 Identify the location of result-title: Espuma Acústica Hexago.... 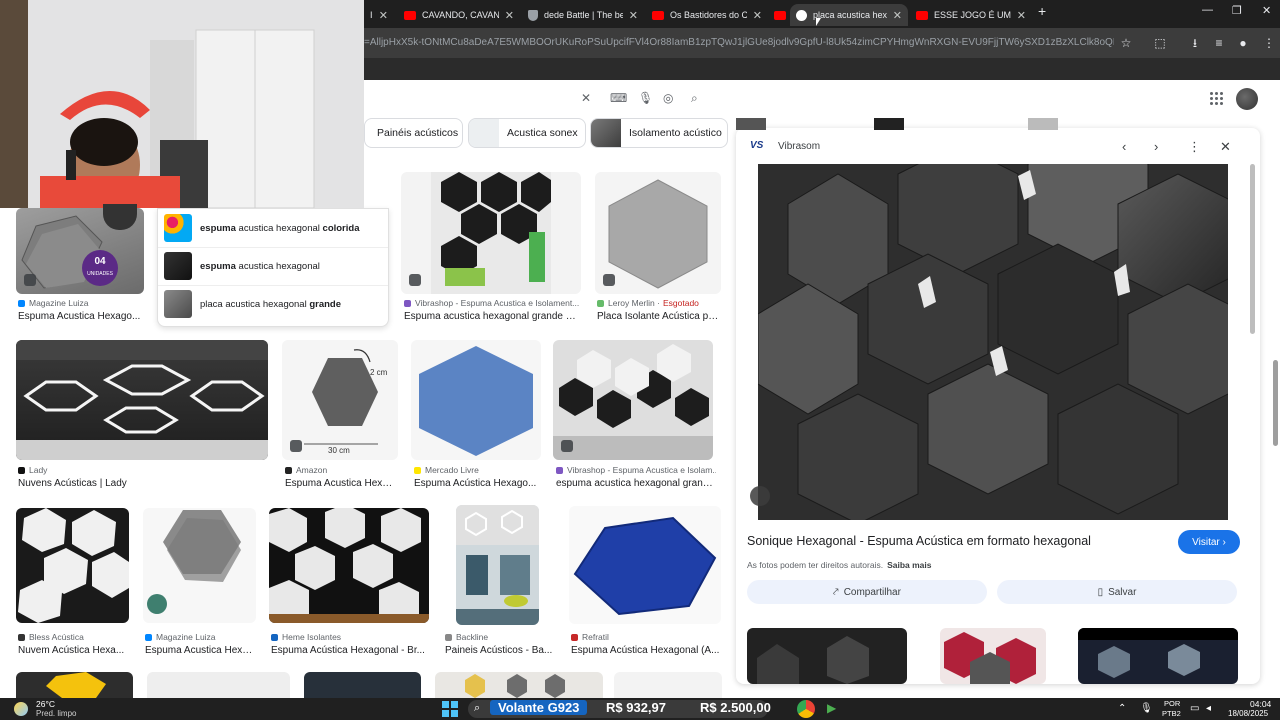
(476, 483).